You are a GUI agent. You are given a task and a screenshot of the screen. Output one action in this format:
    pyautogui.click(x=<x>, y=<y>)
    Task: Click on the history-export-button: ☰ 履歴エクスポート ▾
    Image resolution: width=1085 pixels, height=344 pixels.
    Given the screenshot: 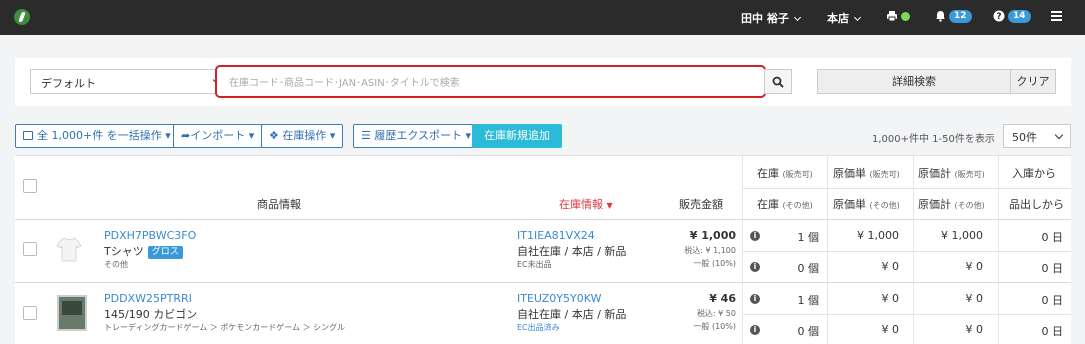 What is the action you would take?
    pyautogui.click(x=416, y=136)
    